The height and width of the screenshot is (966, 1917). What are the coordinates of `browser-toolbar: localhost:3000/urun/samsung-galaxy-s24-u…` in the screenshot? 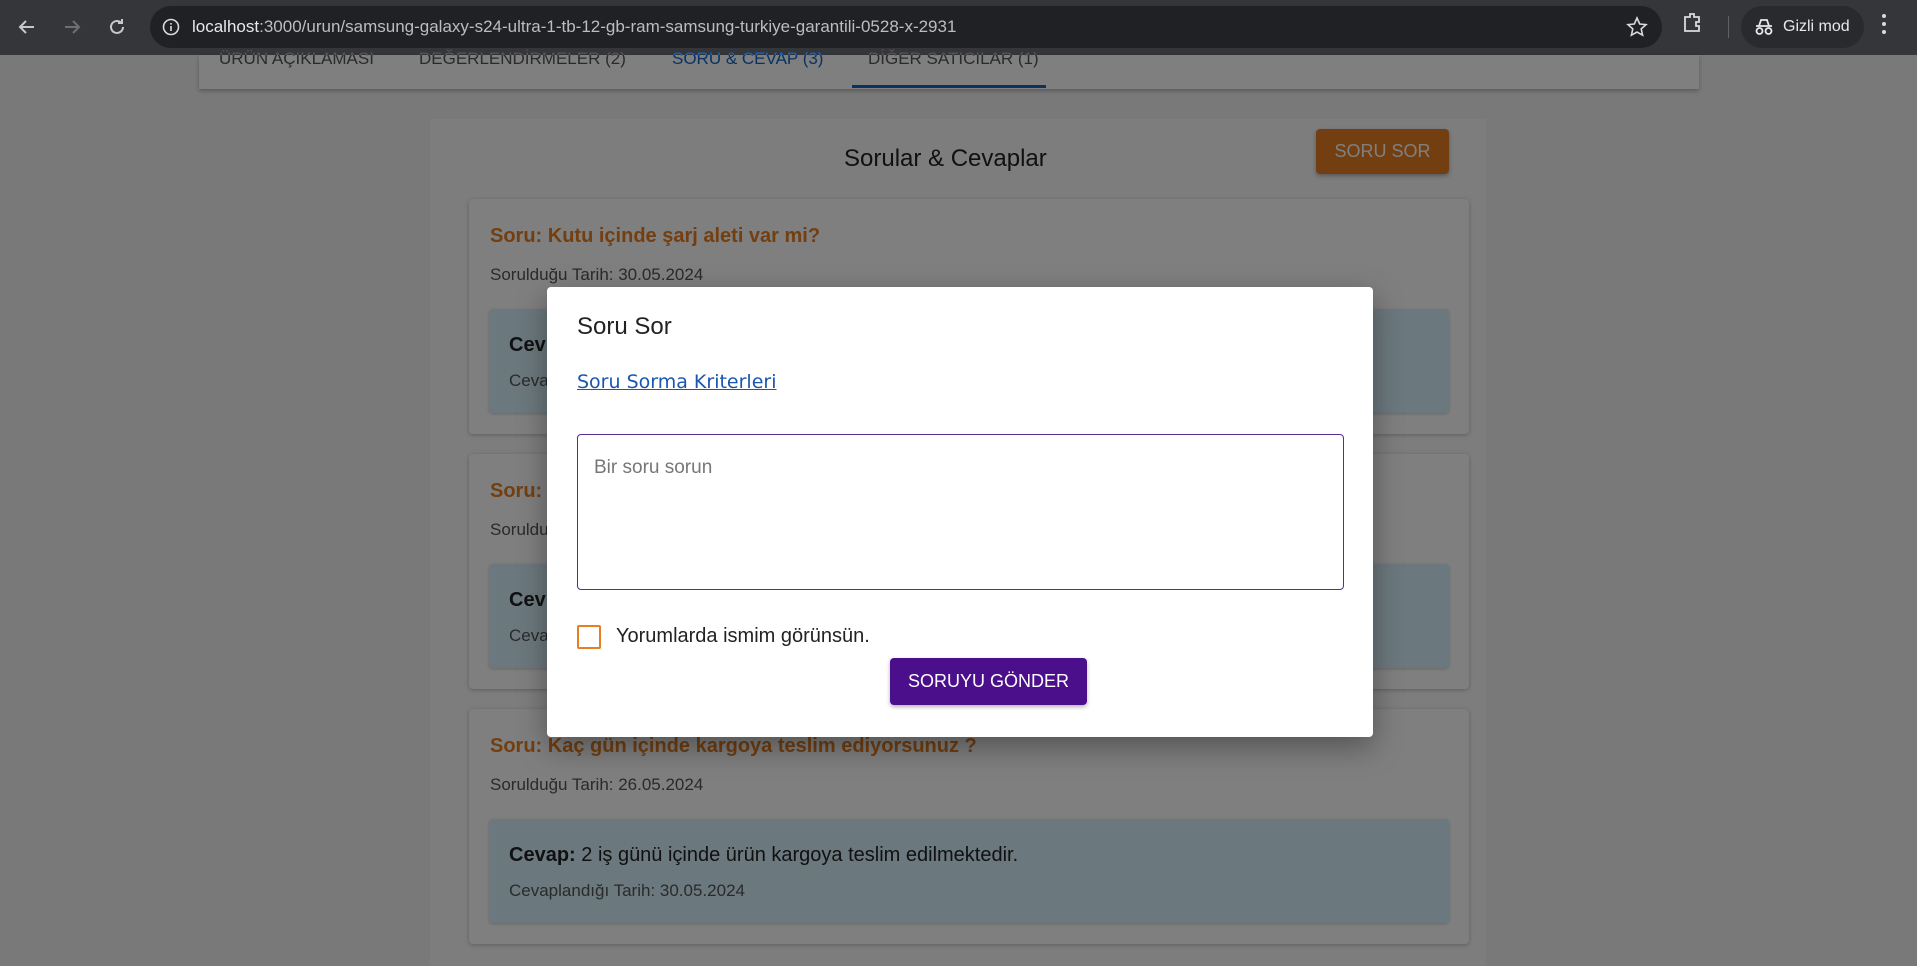 It's located at (958, 27).